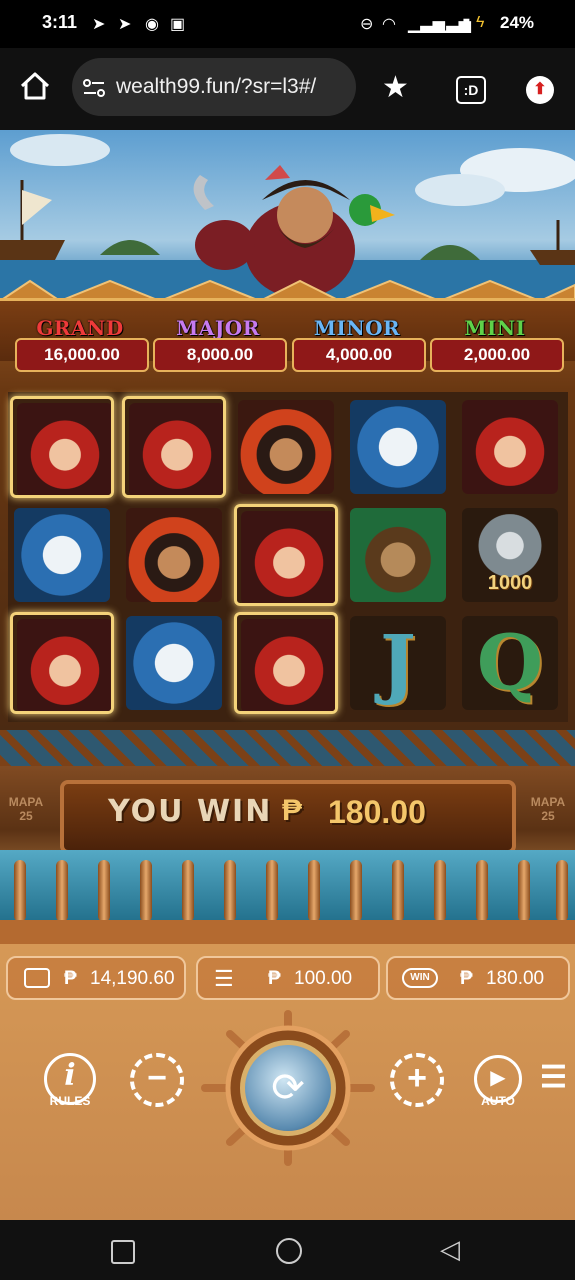 The height and width of the screenshot is (1280, 575). Describe the element at coordinates (224, 978) in the screenshot. I see `coins-icon: ☰` at that location.